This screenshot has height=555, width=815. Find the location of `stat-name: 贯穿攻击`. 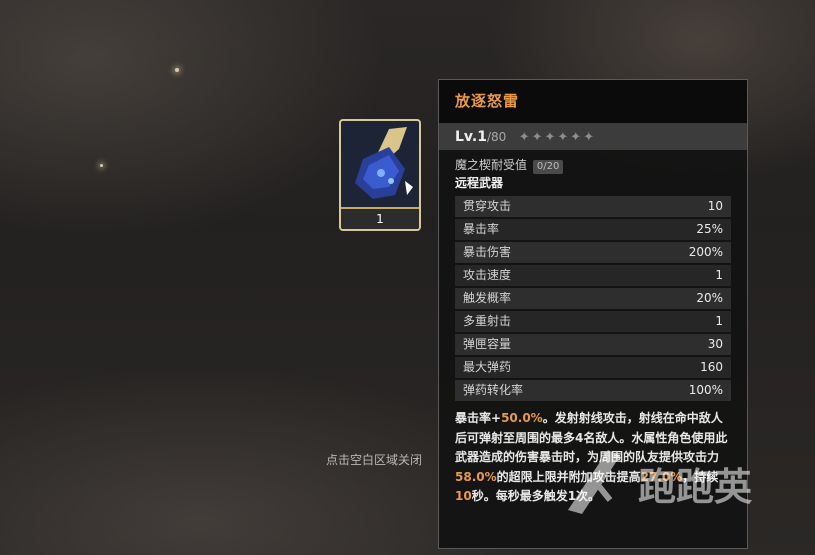

stat-name: 贯穿攻击 is located at coordinates (487, 206).